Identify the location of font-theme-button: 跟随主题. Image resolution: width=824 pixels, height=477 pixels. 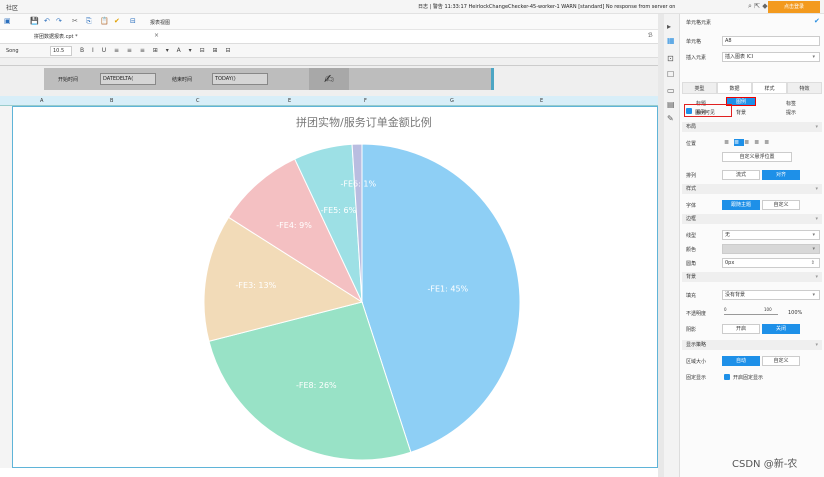
(741, 205).